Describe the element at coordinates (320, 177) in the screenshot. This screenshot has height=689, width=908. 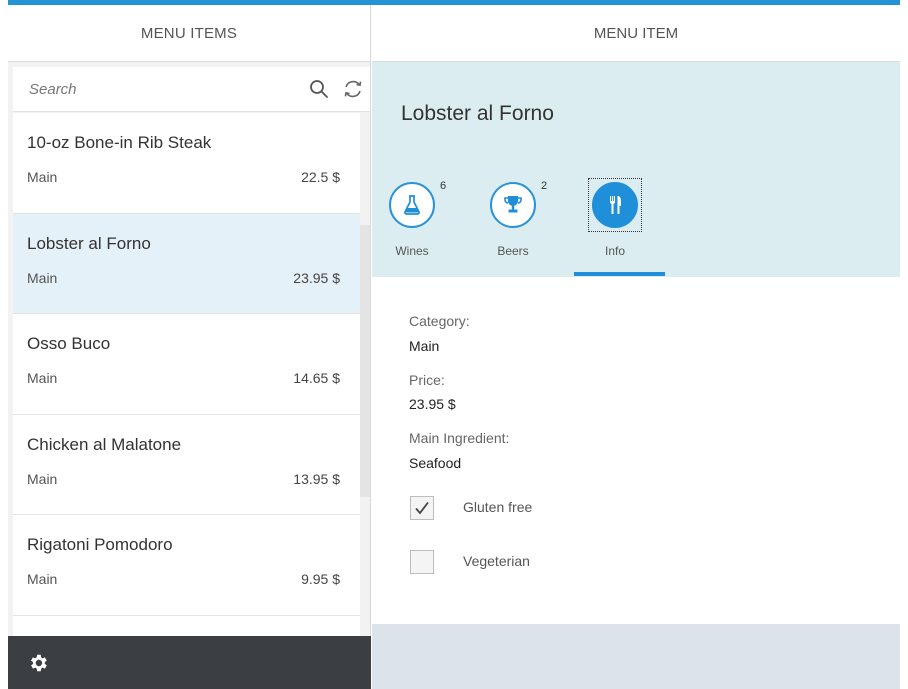
I see `item-price: 22.5 $` at that location.